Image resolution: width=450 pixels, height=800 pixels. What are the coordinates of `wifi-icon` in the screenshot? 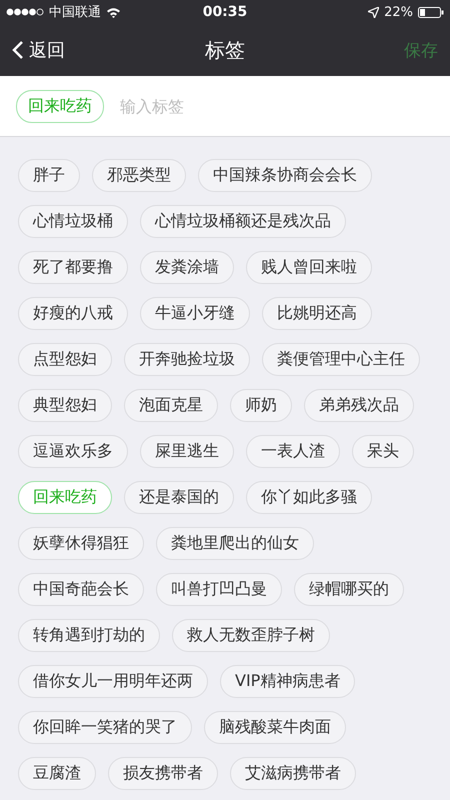 It's located at (113, 12).